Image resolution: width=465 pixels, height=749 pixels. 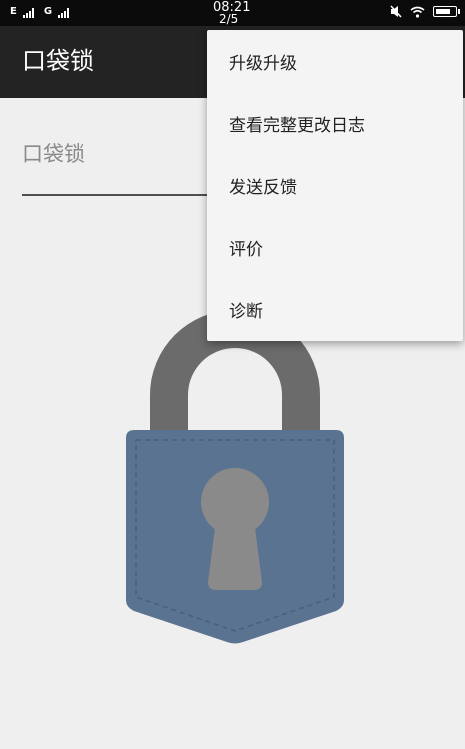 What do you see at coordinates (58, 61) in the screenshot?
I see `app-title: 口袋锁` at bounding box center [58, 61].